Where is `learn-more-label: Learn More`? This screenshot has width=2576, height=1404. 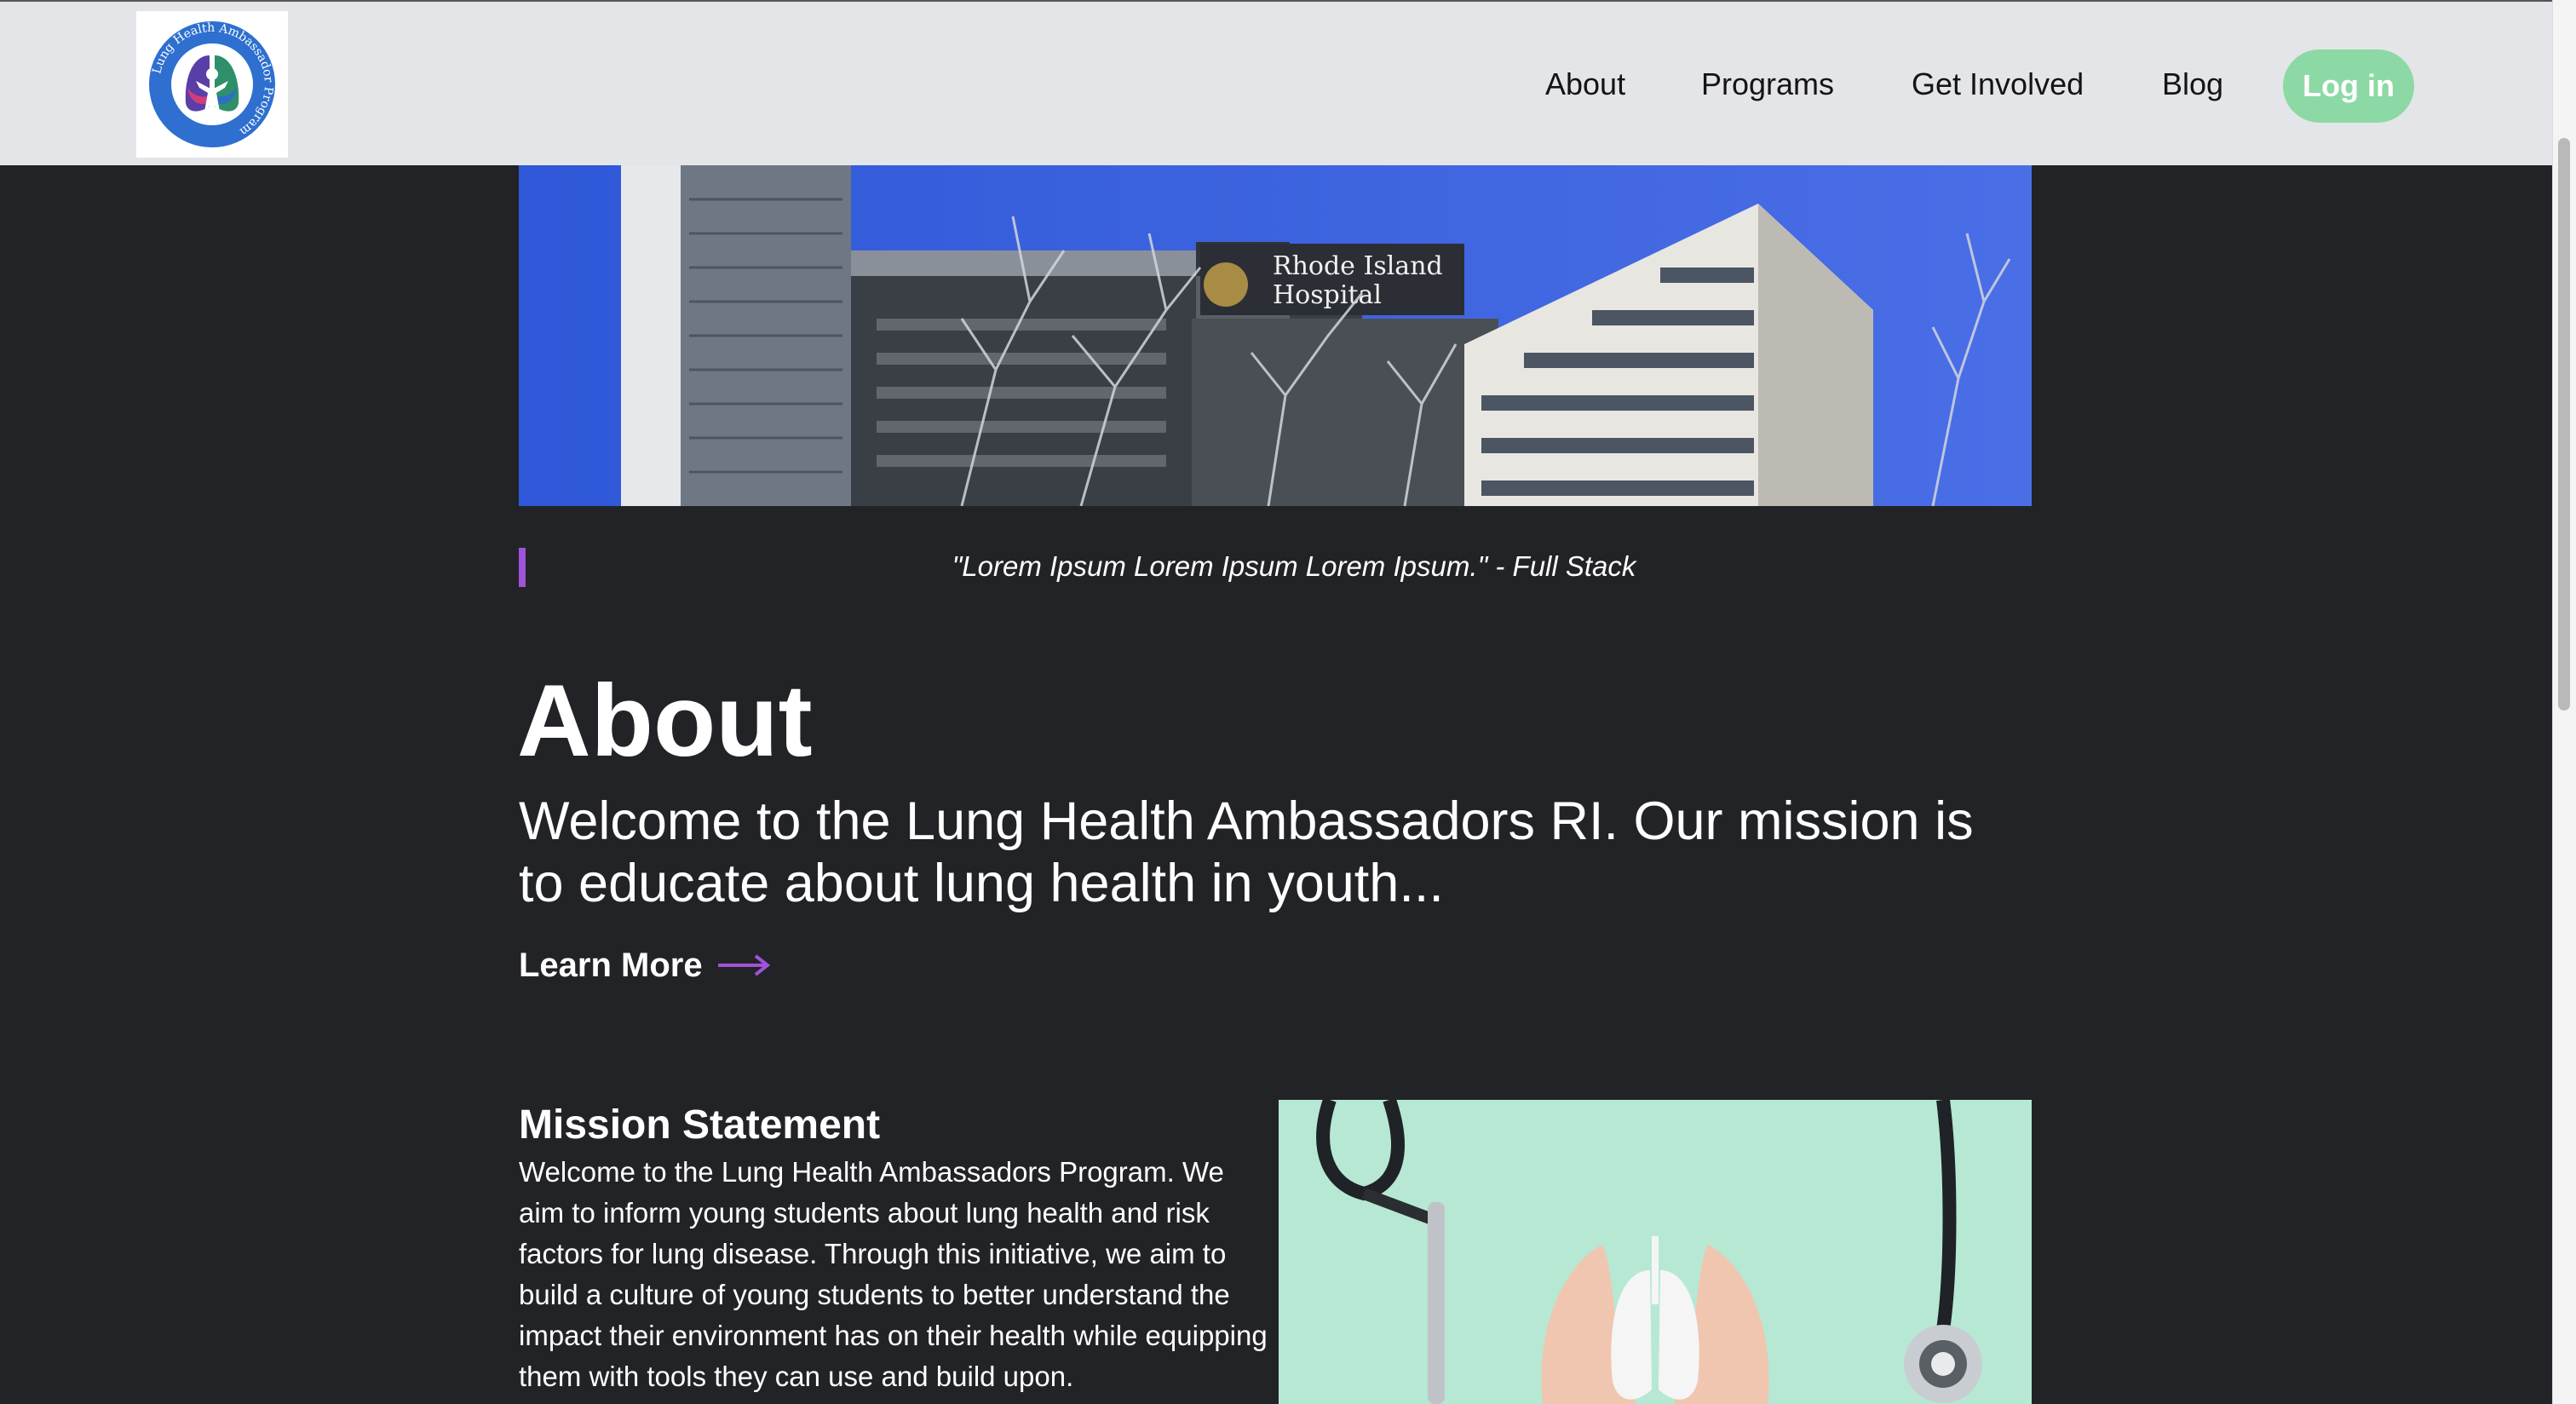
learn-more-label: Learn More is located at coordinates (611, 965).